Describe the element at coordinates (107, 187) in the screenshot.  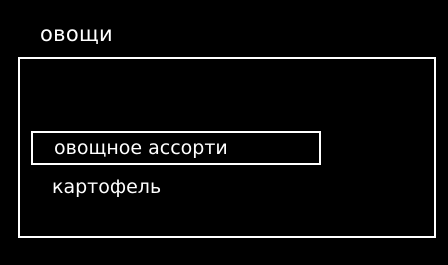
I see `menu-item-label: картофель` at that location.